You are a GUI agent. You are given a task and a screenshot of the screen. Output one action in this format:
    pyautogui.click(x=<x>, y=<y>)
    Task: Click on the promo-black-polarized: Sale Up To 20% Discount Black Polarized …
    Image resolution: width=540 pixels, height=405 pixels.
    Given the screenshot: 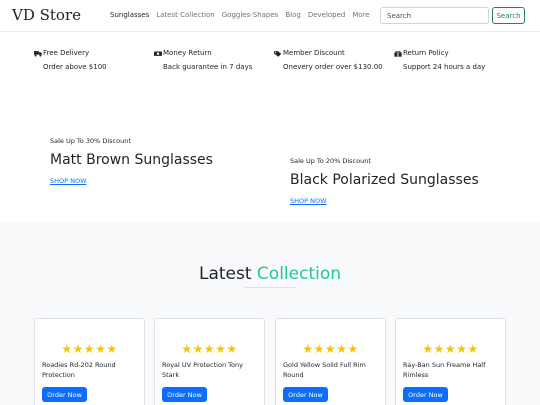 What is the action you would take?
    pyautogui.click(x=384, y=182)
    